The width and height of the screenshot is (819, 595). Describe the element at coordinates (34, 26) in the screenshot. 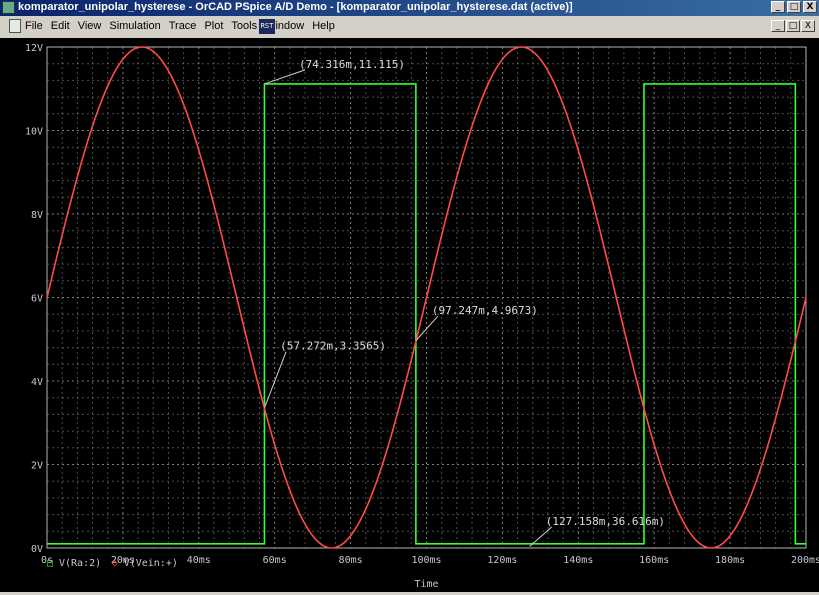

I see `menu-file: File` at that location.